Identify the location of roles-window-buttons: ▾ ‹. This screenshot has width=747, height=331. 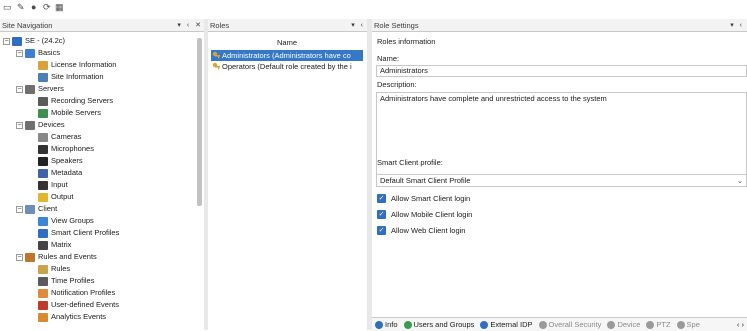
(358, 25).